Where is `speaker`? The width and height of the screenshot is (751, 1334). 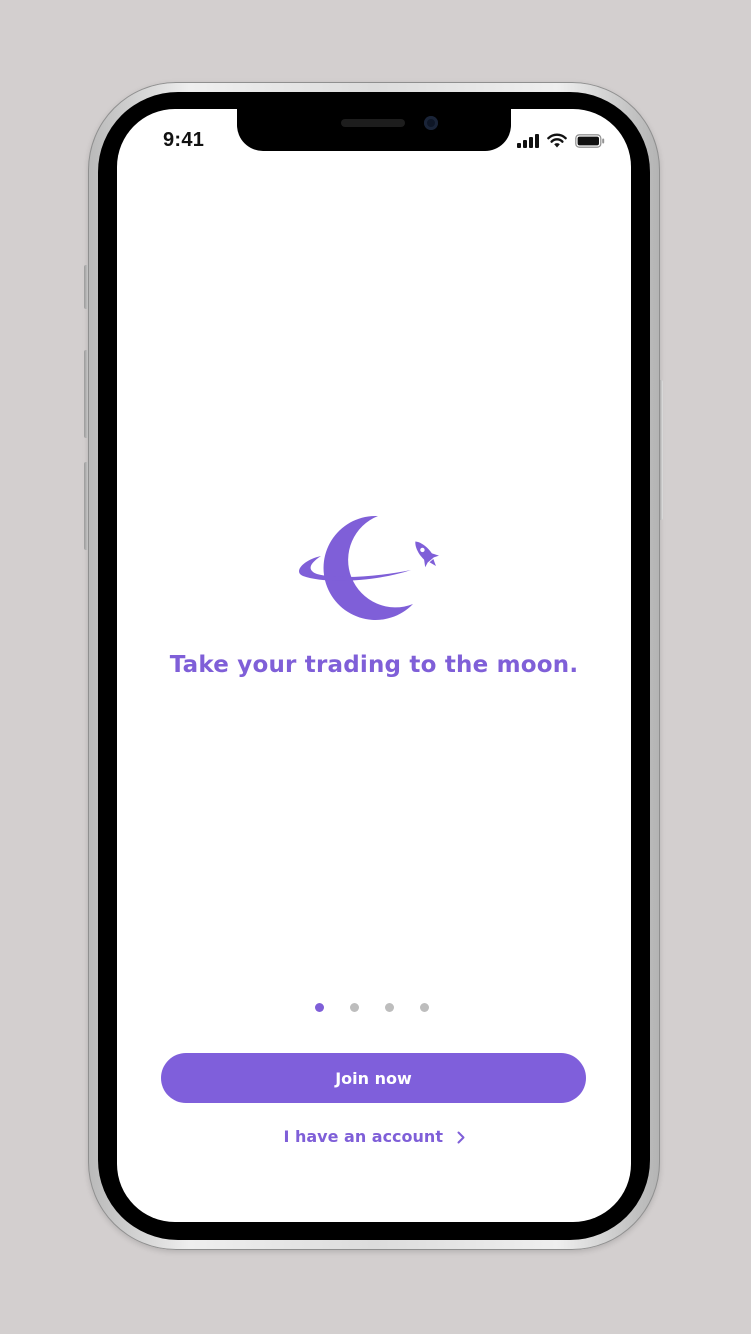
speaker is located at coordinates (373, 123).